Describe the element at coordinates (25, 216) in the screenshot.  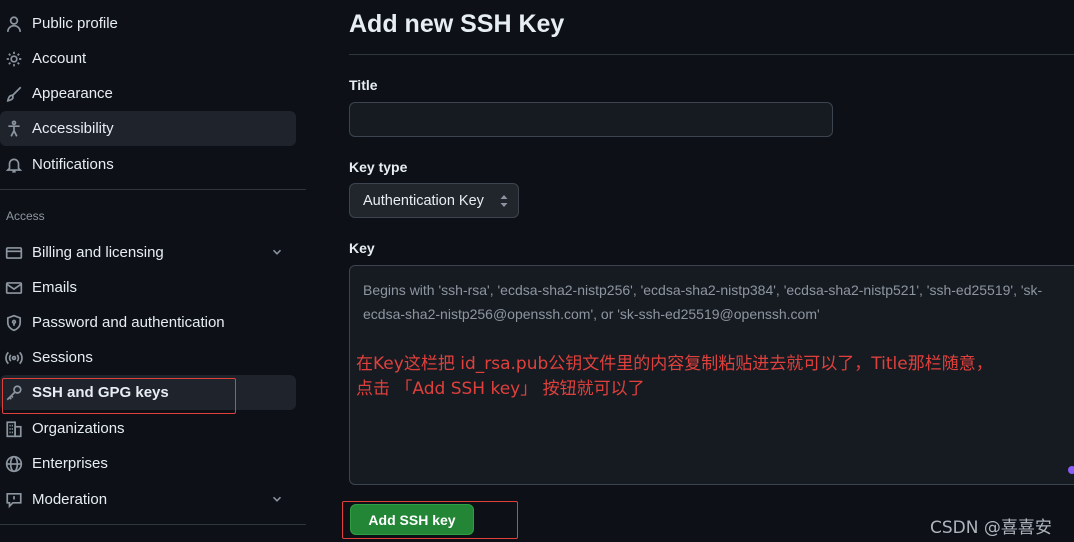
I see `sidebar-section-label: Access` at that location.